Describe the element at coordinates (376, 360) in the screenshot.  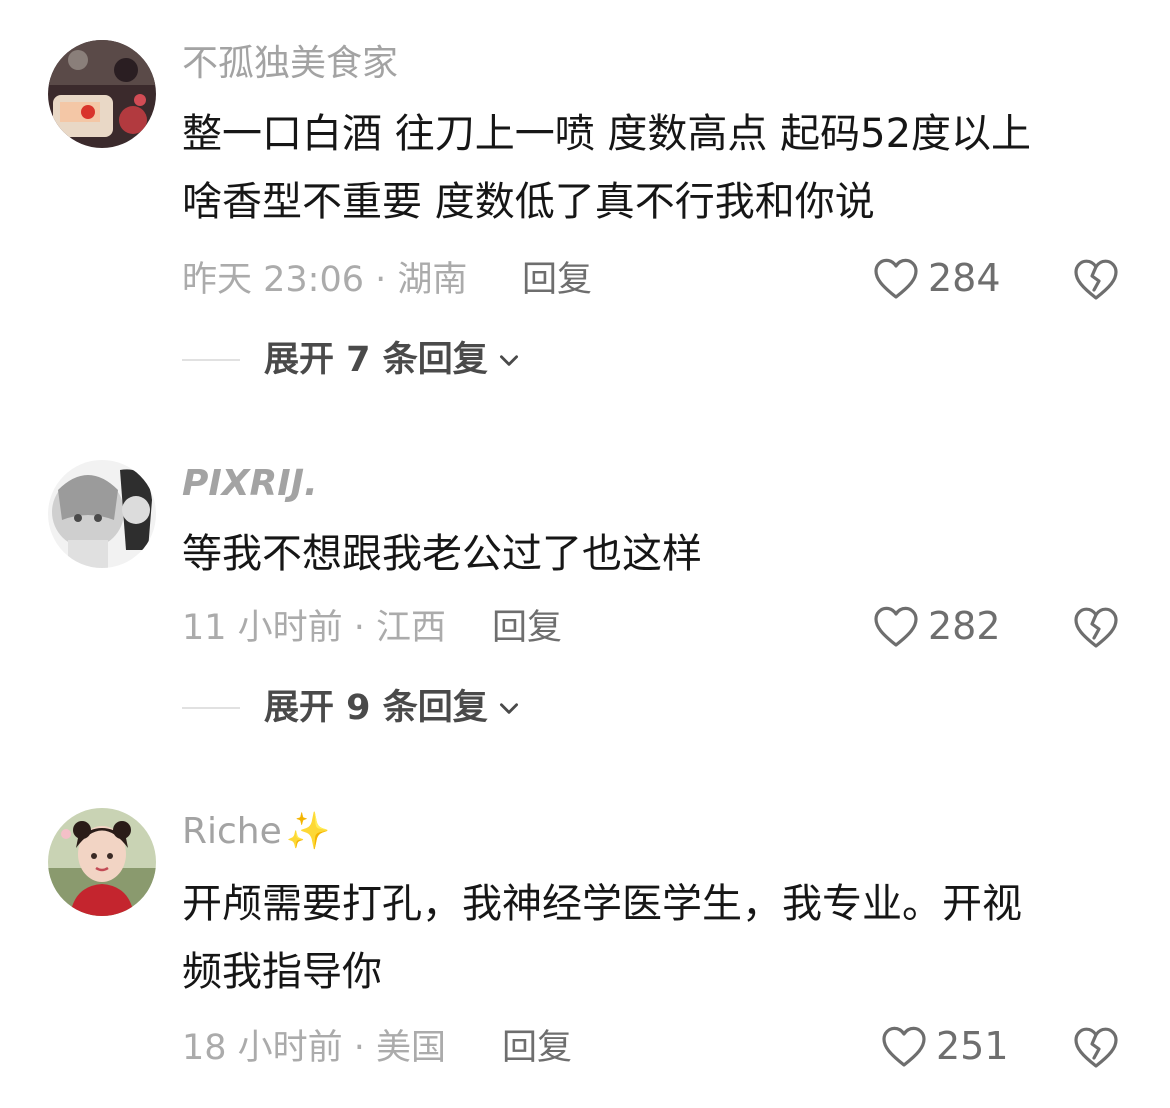
I see `expand-replies-label: 展开 7 条回复` at that location.